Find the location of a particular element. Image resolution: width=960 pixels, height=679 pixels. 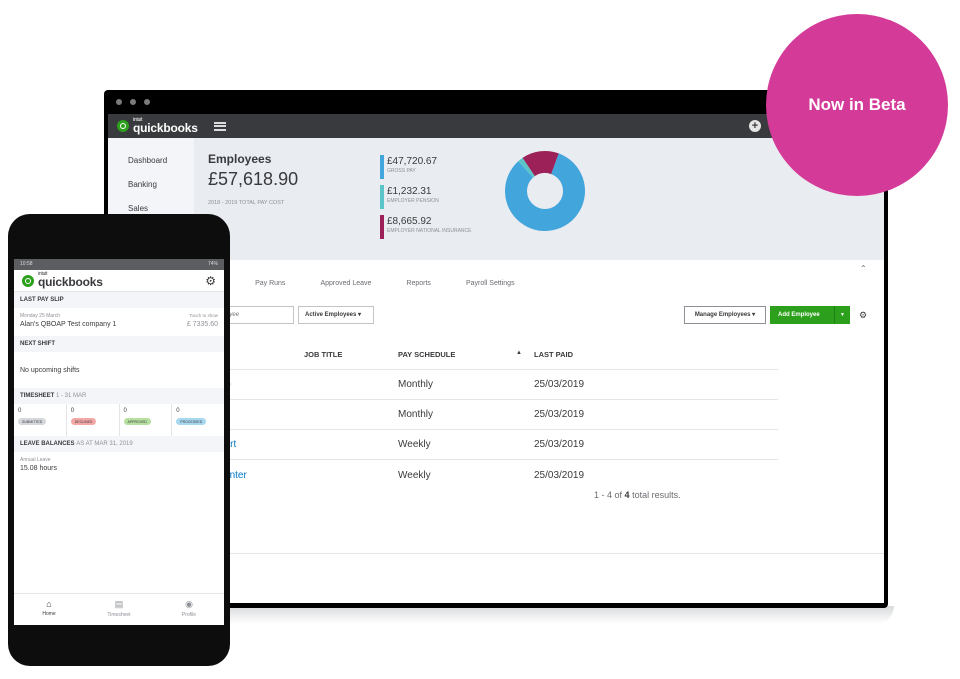

table-row: n Coello Monthly 25/03/2019 is located at coordinates (486, 385).